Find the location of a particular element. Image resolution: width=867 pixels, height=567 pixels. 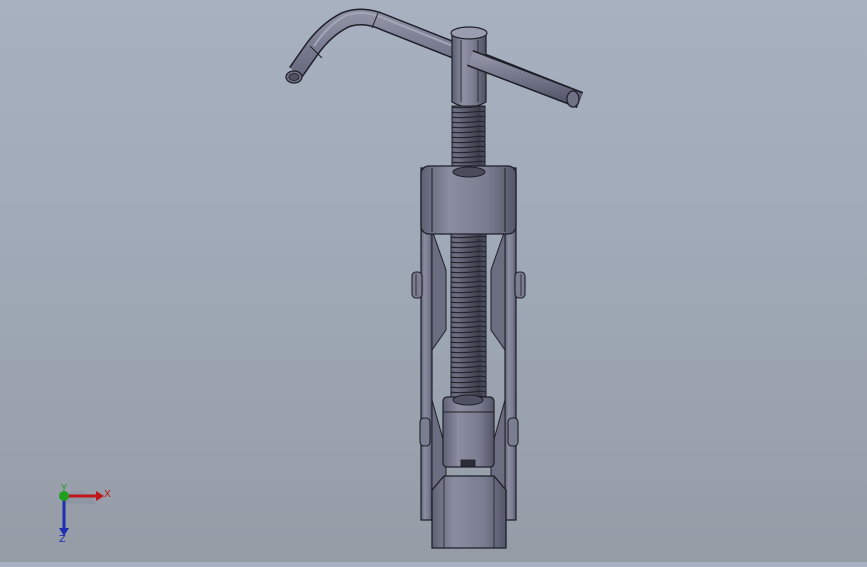

upper-nut-block is located at coordinates (468, 200).